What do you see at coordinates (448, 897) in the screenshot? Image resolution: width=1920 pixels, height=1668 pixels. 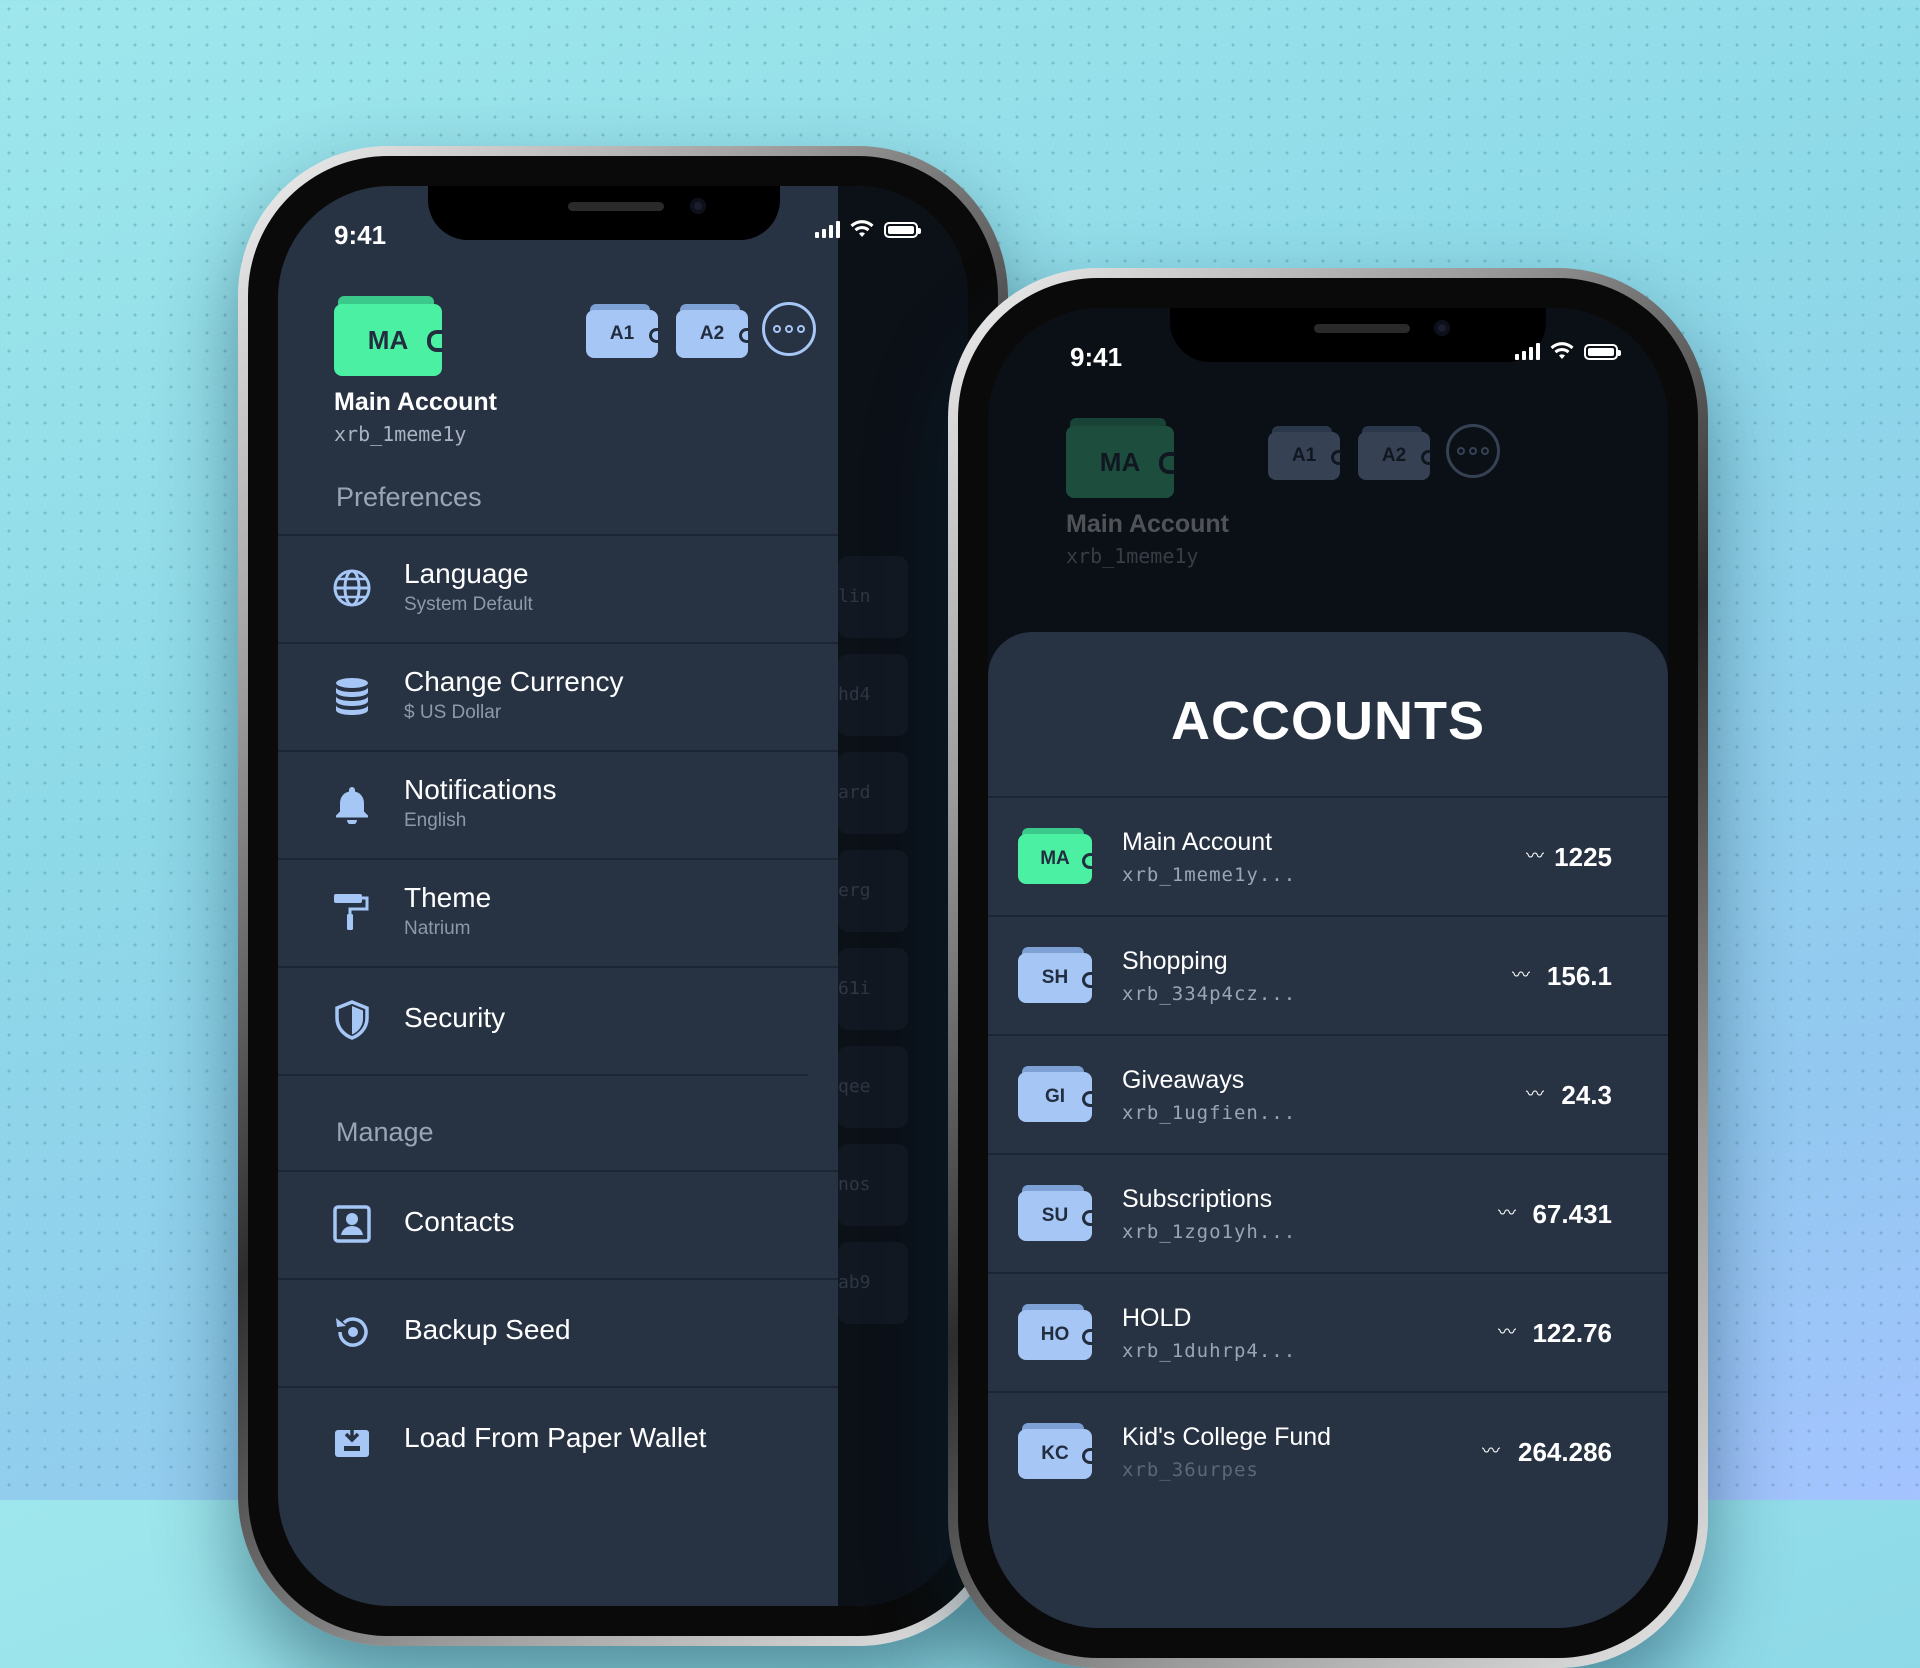 I see `menu-item-label: Theme` at bounding box center [448, 897].